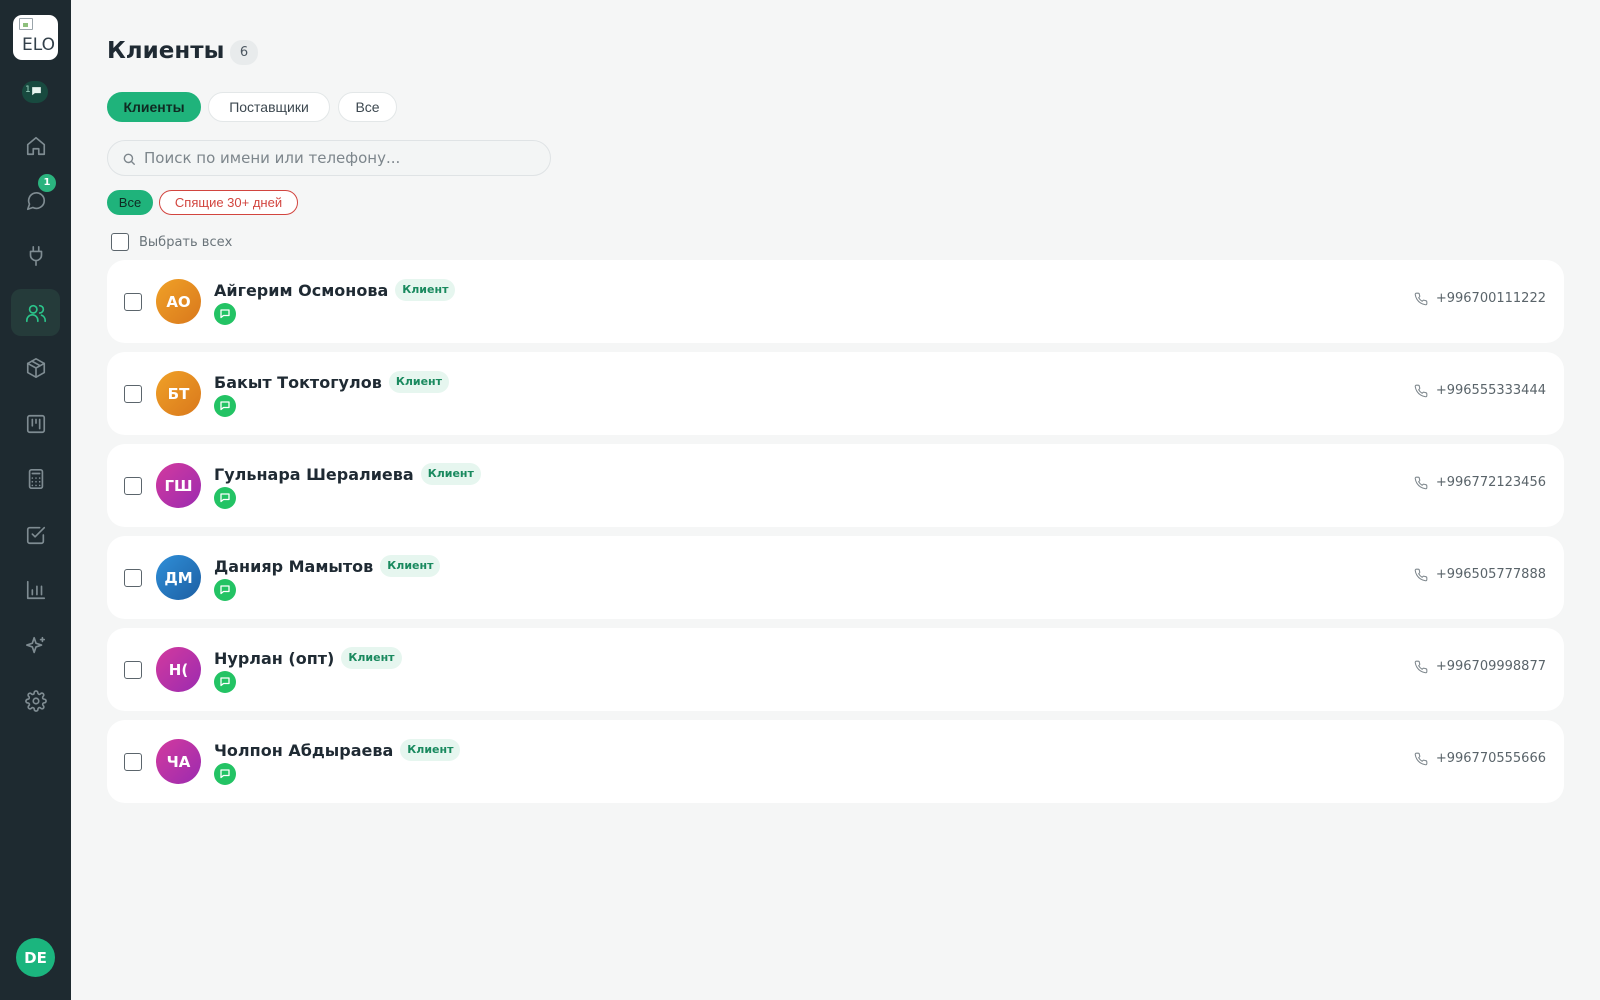  I want to click on select-all-checkbox, so click(120, 242).